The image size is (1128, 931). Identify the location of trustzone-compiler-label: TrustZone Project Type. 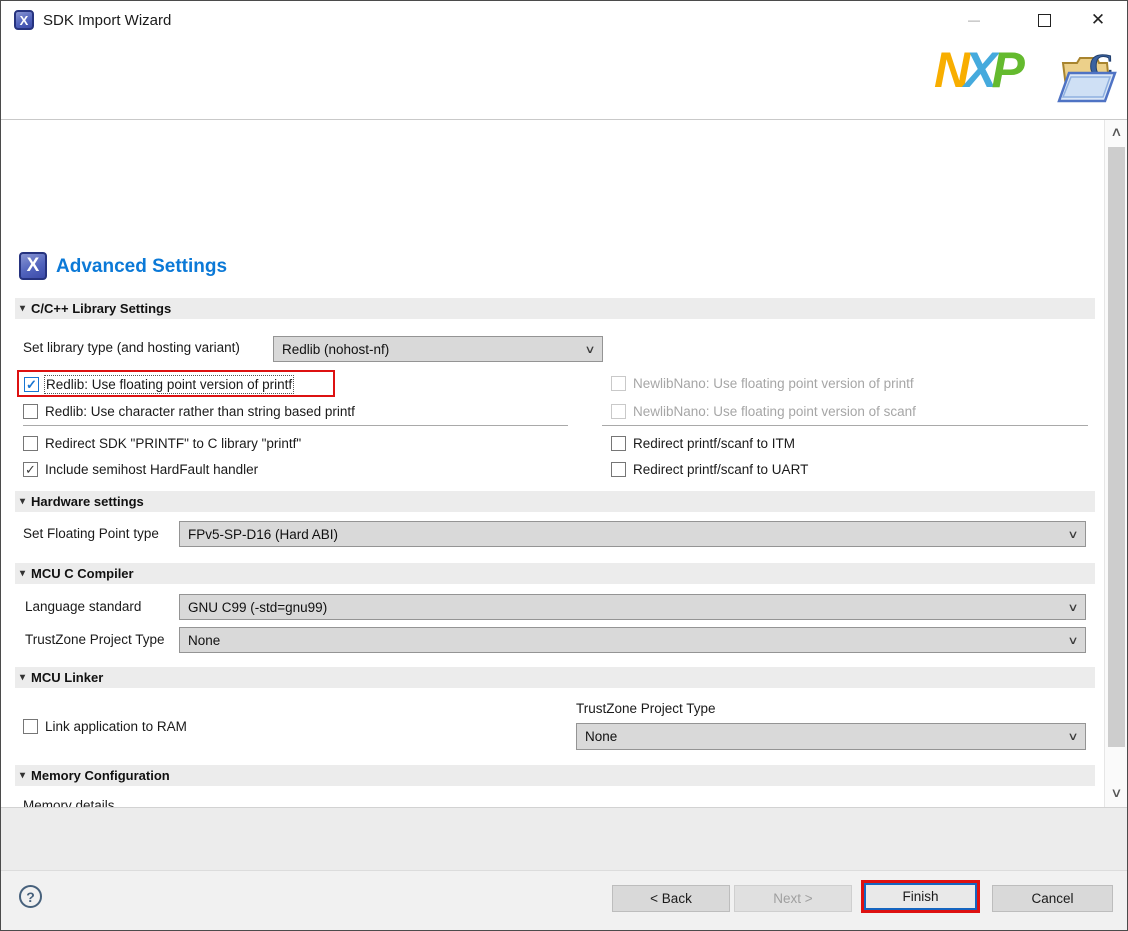
(95, 639).